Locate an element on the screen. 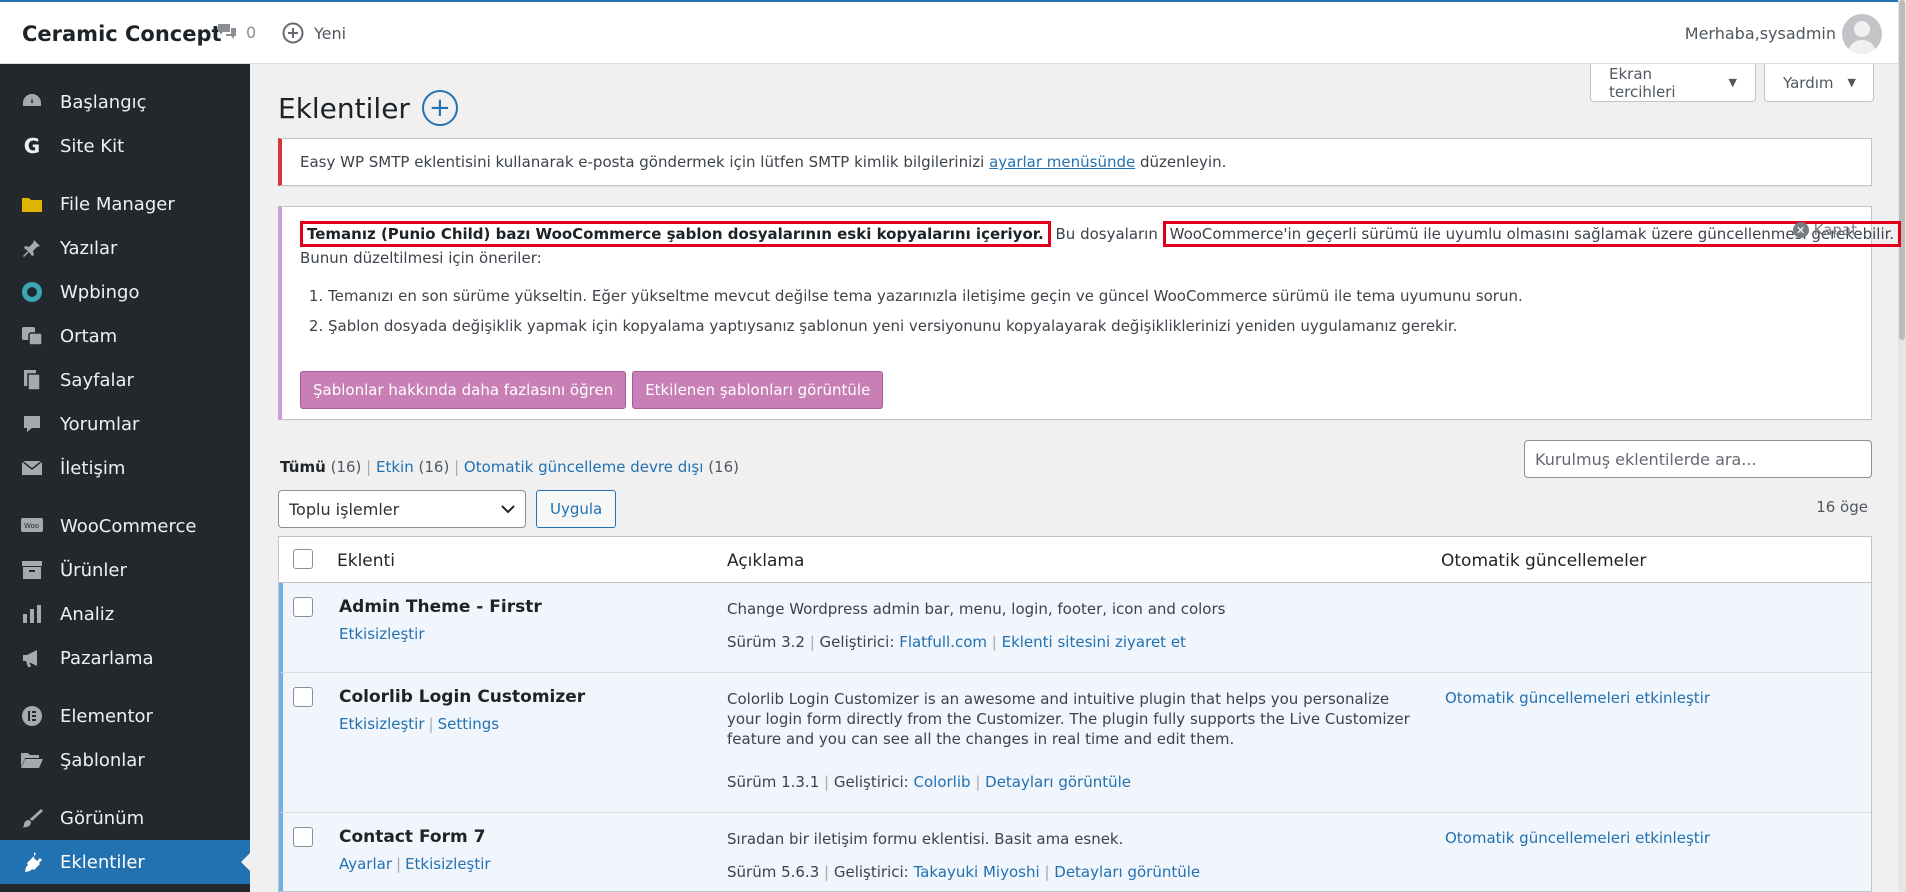 Image resolution: width=1906 pixels, height=892 pixels. dashboard-icon is located at coordinates (32, 102).